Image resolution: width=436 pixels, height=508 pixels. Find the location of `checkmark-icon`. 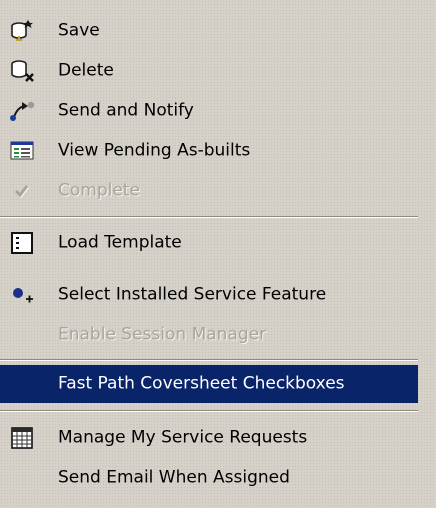

checkmark-icon is located at coordinates (22, 191).